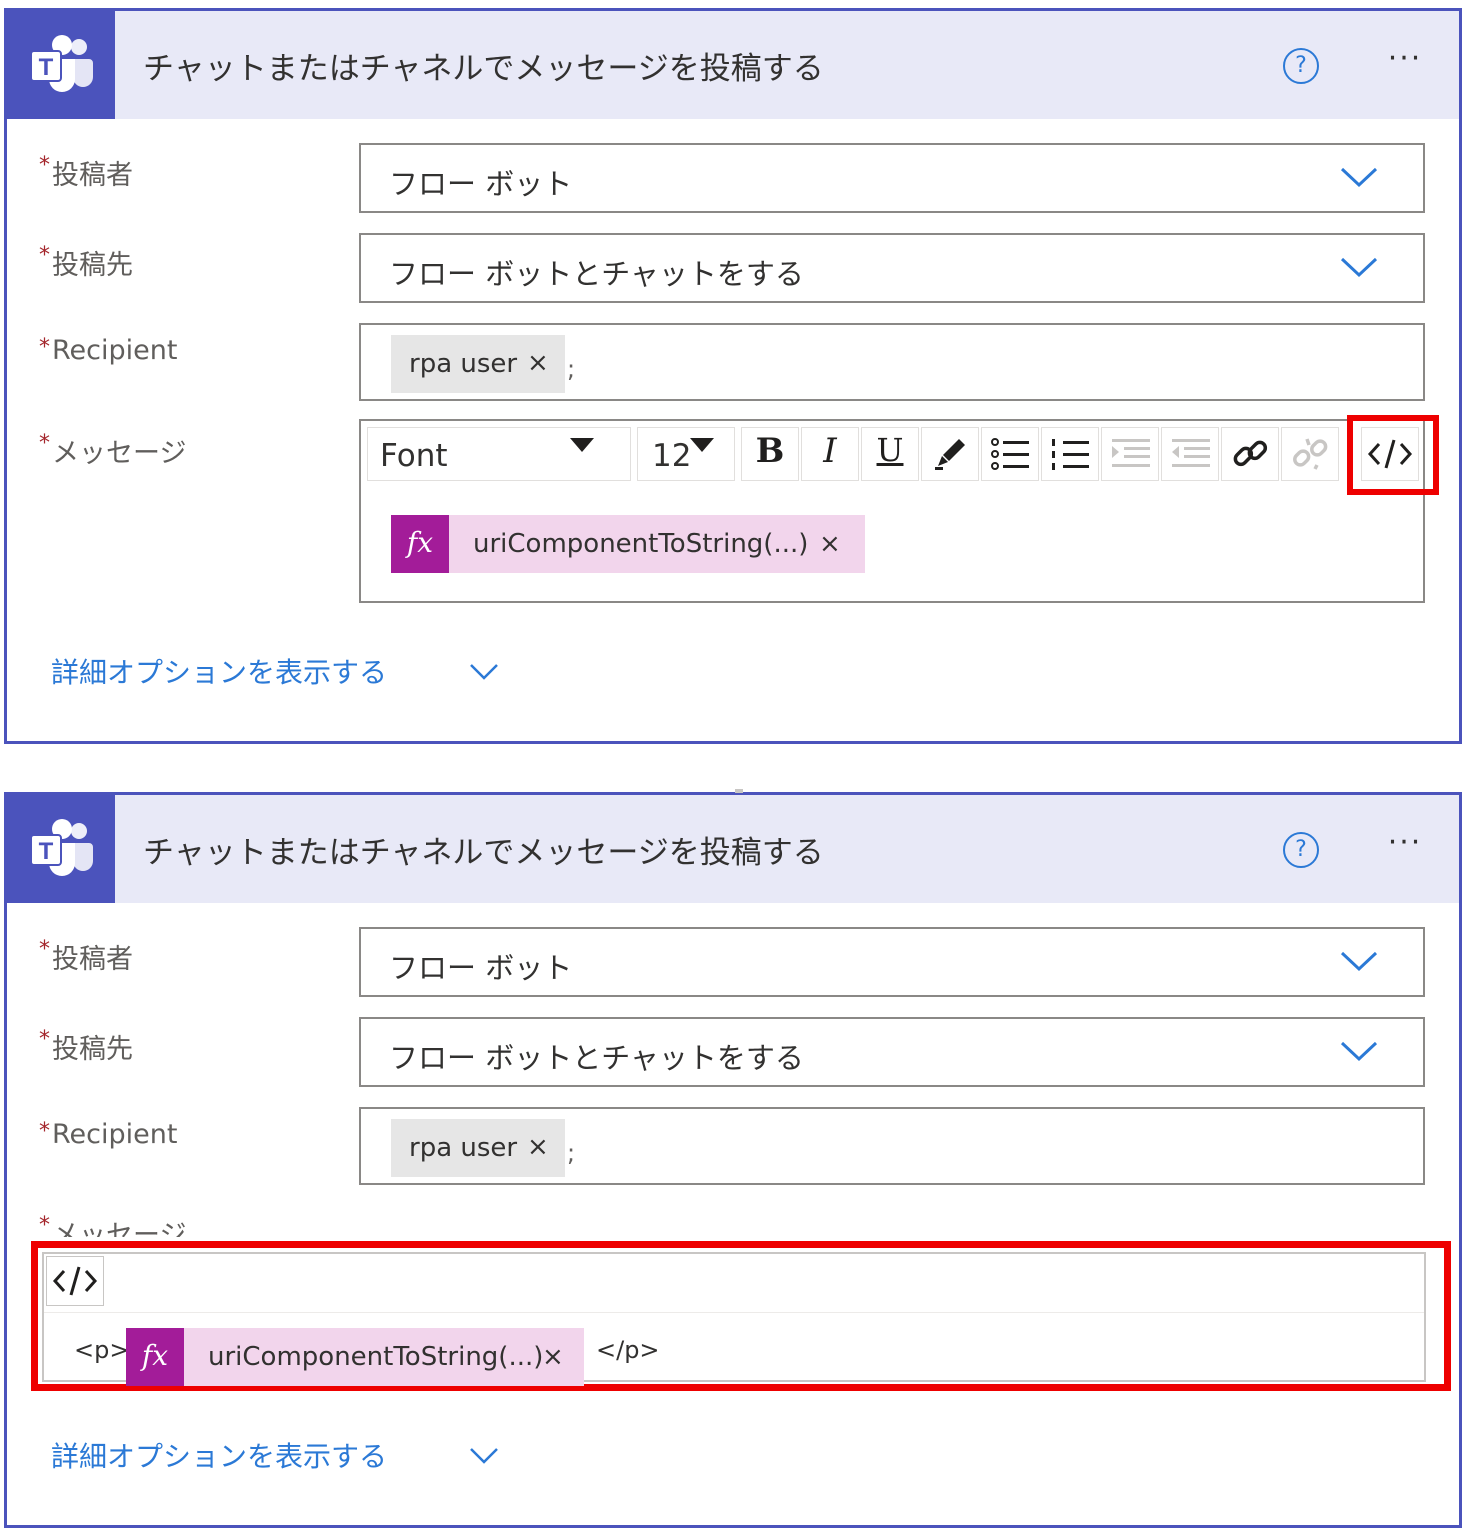  I want to click on bulleted-list-button, so click(1010, 454).